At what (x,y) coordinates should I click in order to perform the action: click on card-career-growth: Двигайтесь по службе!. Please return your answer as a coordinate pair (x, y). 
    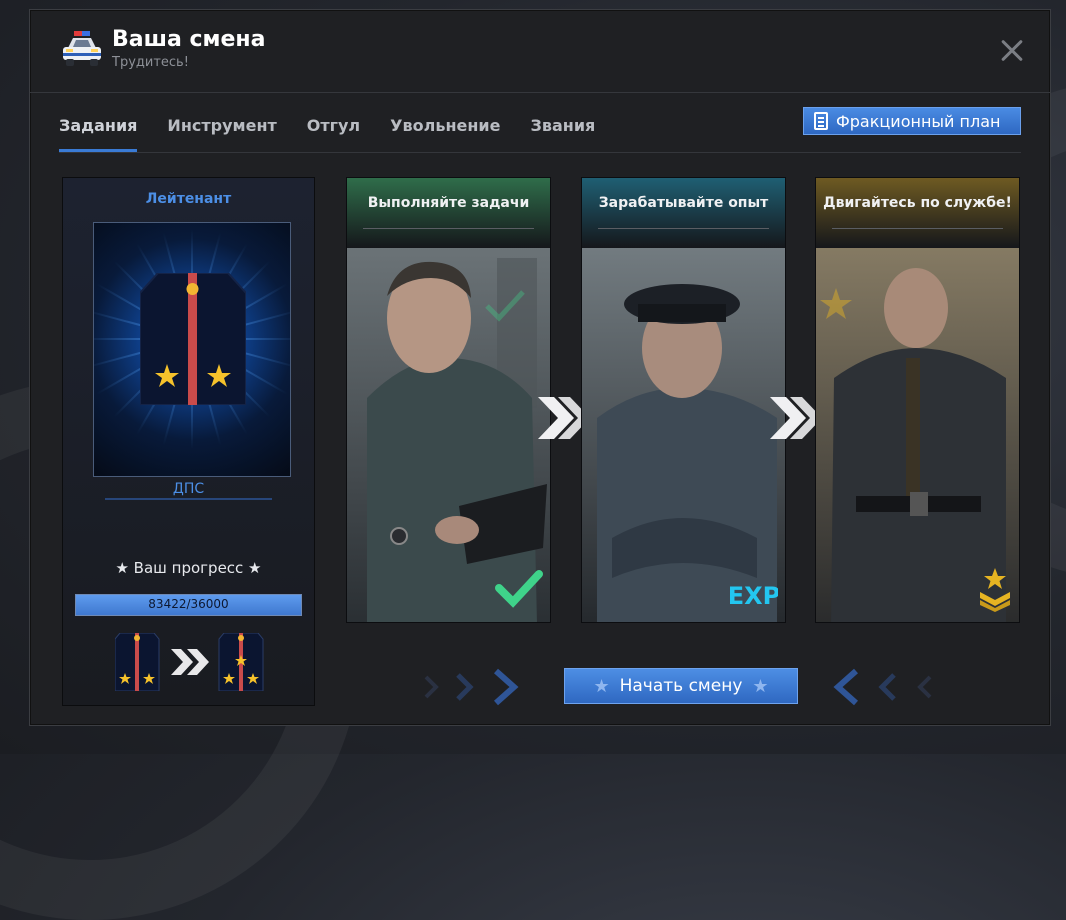
    Looking at the image, I should click on (917, 400).